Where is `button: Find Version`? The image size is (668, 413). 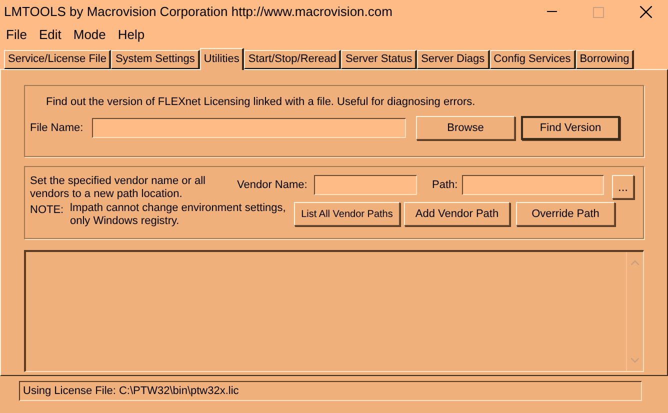
button: Find Version is located at coordinates (570, 128).